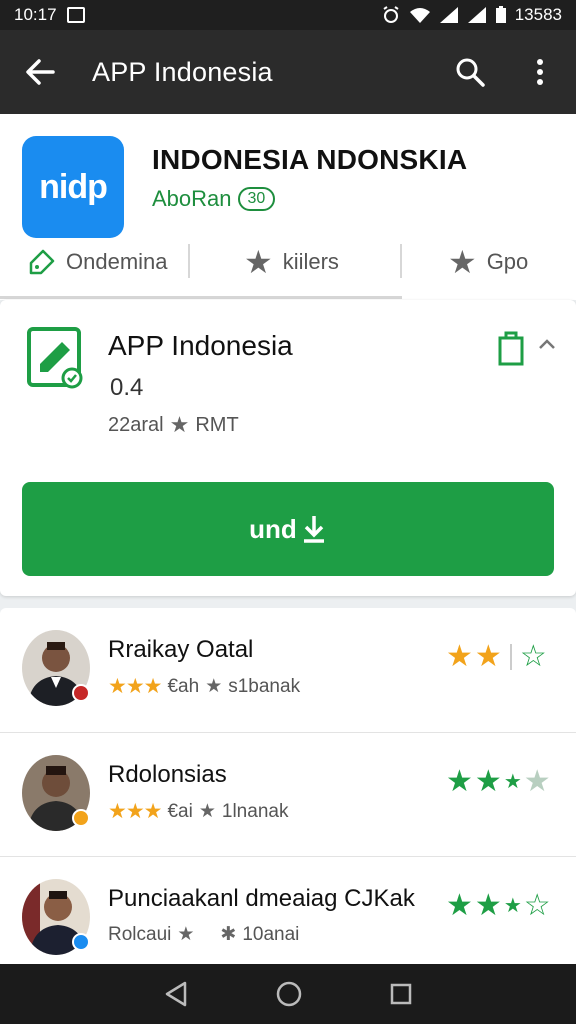 Image resolution: width=576 pixels, height=1024 pixels. What do you see at coordinates (180, 811) in the screenshot?
I see `review-meta-a: €ai` at bounding box center [180, 811].